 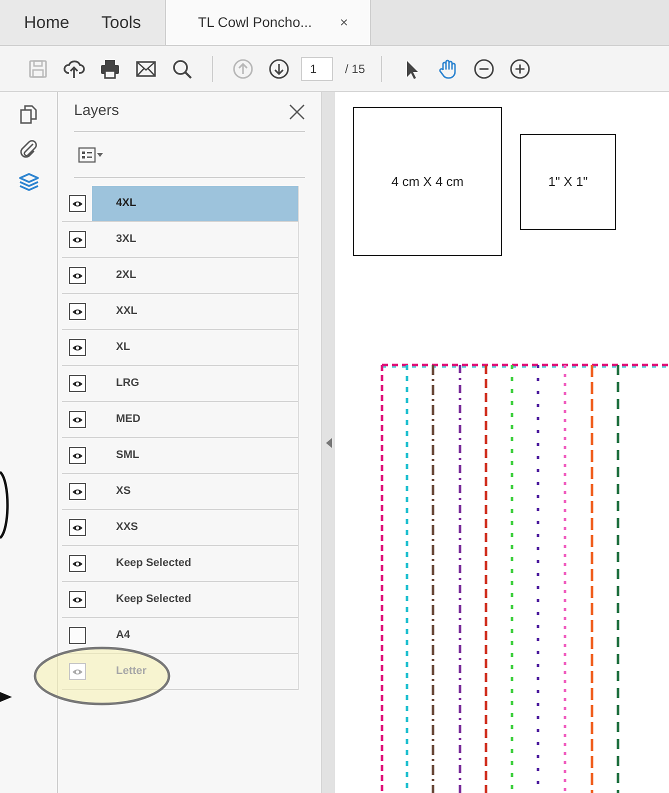 What do you see at coordinates (520, 69) in the screenshot?
I see `zoom-in-icon` at bounding box center [520, 69].